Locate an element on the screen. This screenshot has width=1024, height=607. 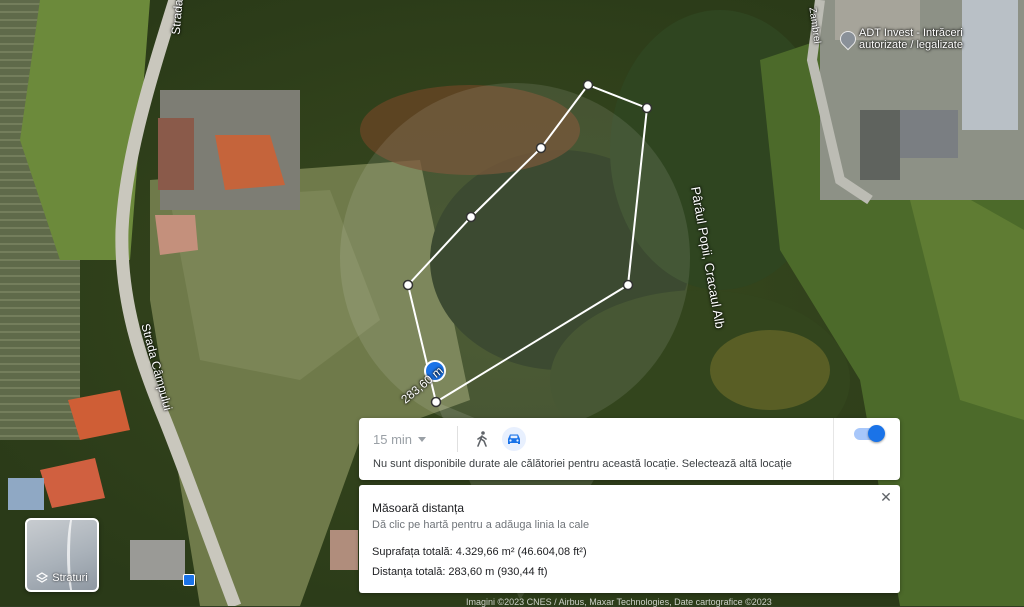
place-name-line1: ADT Invest - Intrăceri is located at coordinates (911, 33).